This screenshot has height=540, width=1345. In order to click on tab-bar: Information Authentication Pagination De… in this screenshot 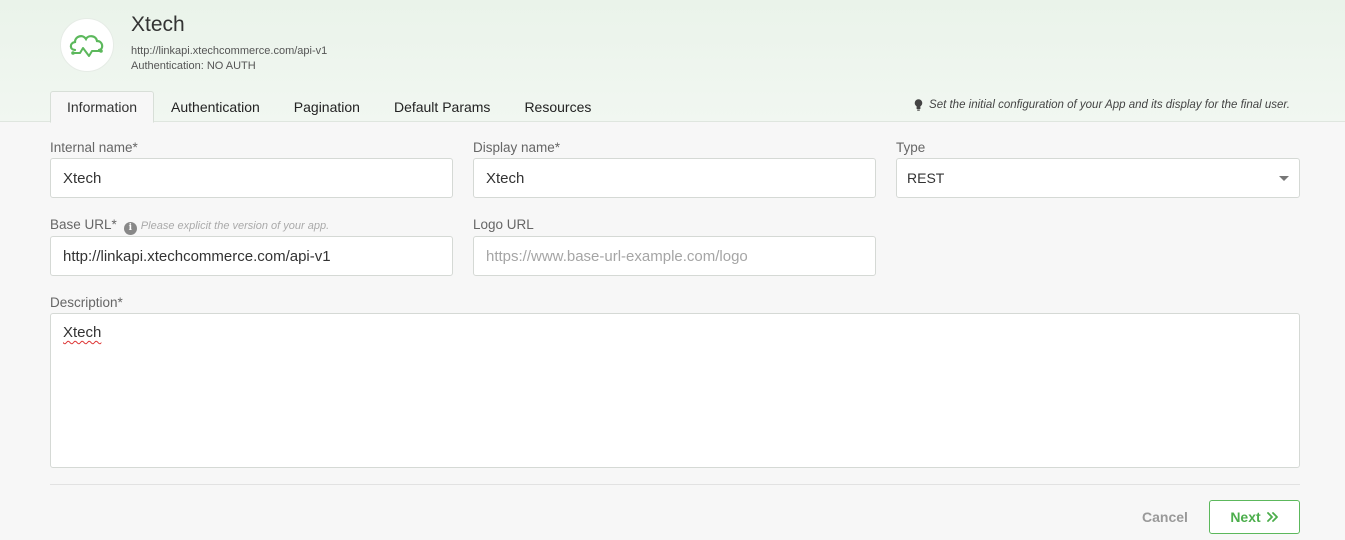, I will do `click(329, 107)`.